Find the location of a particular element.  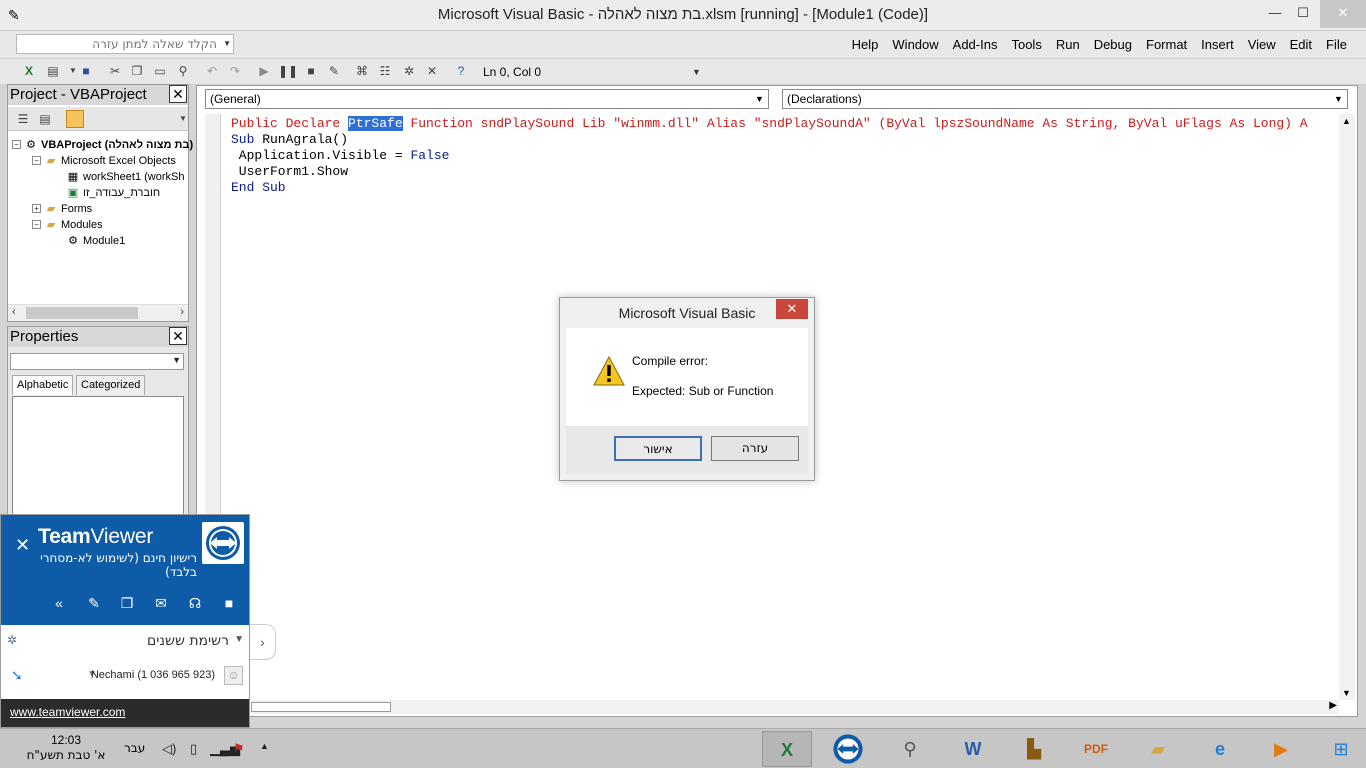

object-combo: (General) ▼ is located at coordinates (487, 99).